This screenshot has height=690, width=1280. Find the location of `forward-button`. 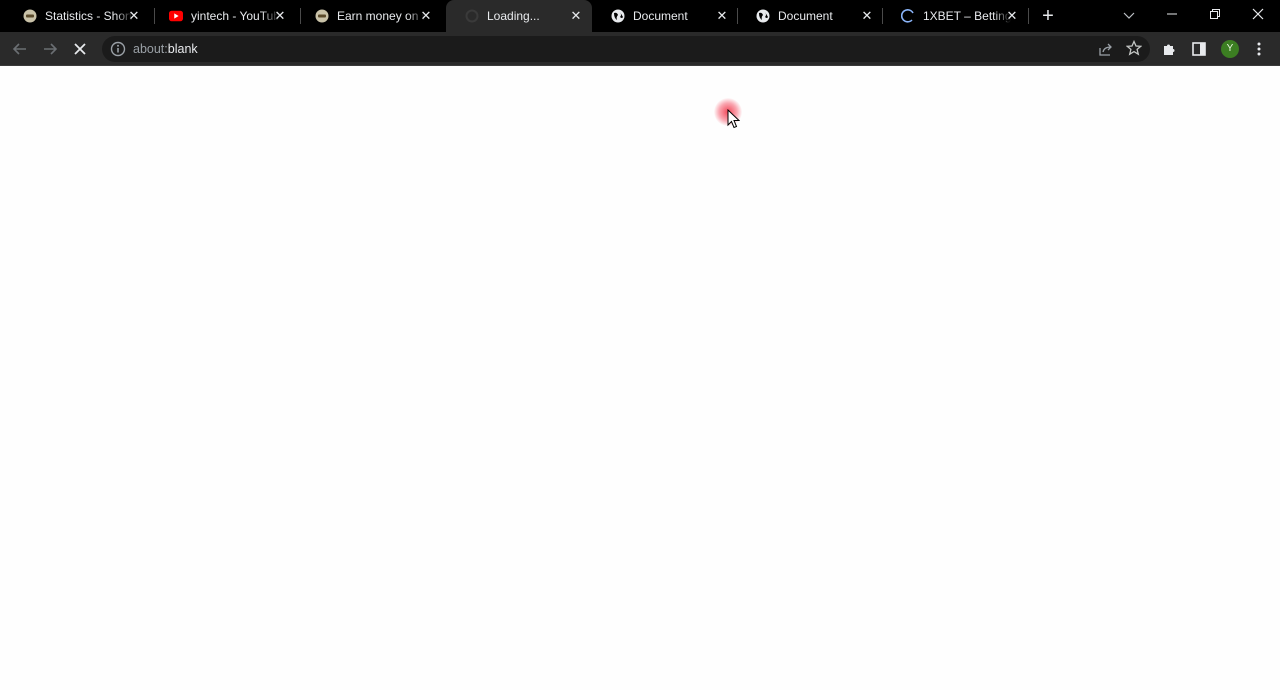

forward-button is located at coordinates (50, 49).